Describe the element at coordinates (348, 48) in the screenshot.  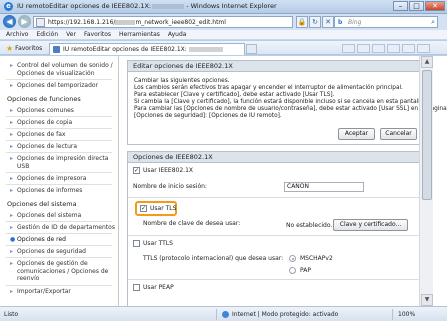
I see `home-icon` at that location.